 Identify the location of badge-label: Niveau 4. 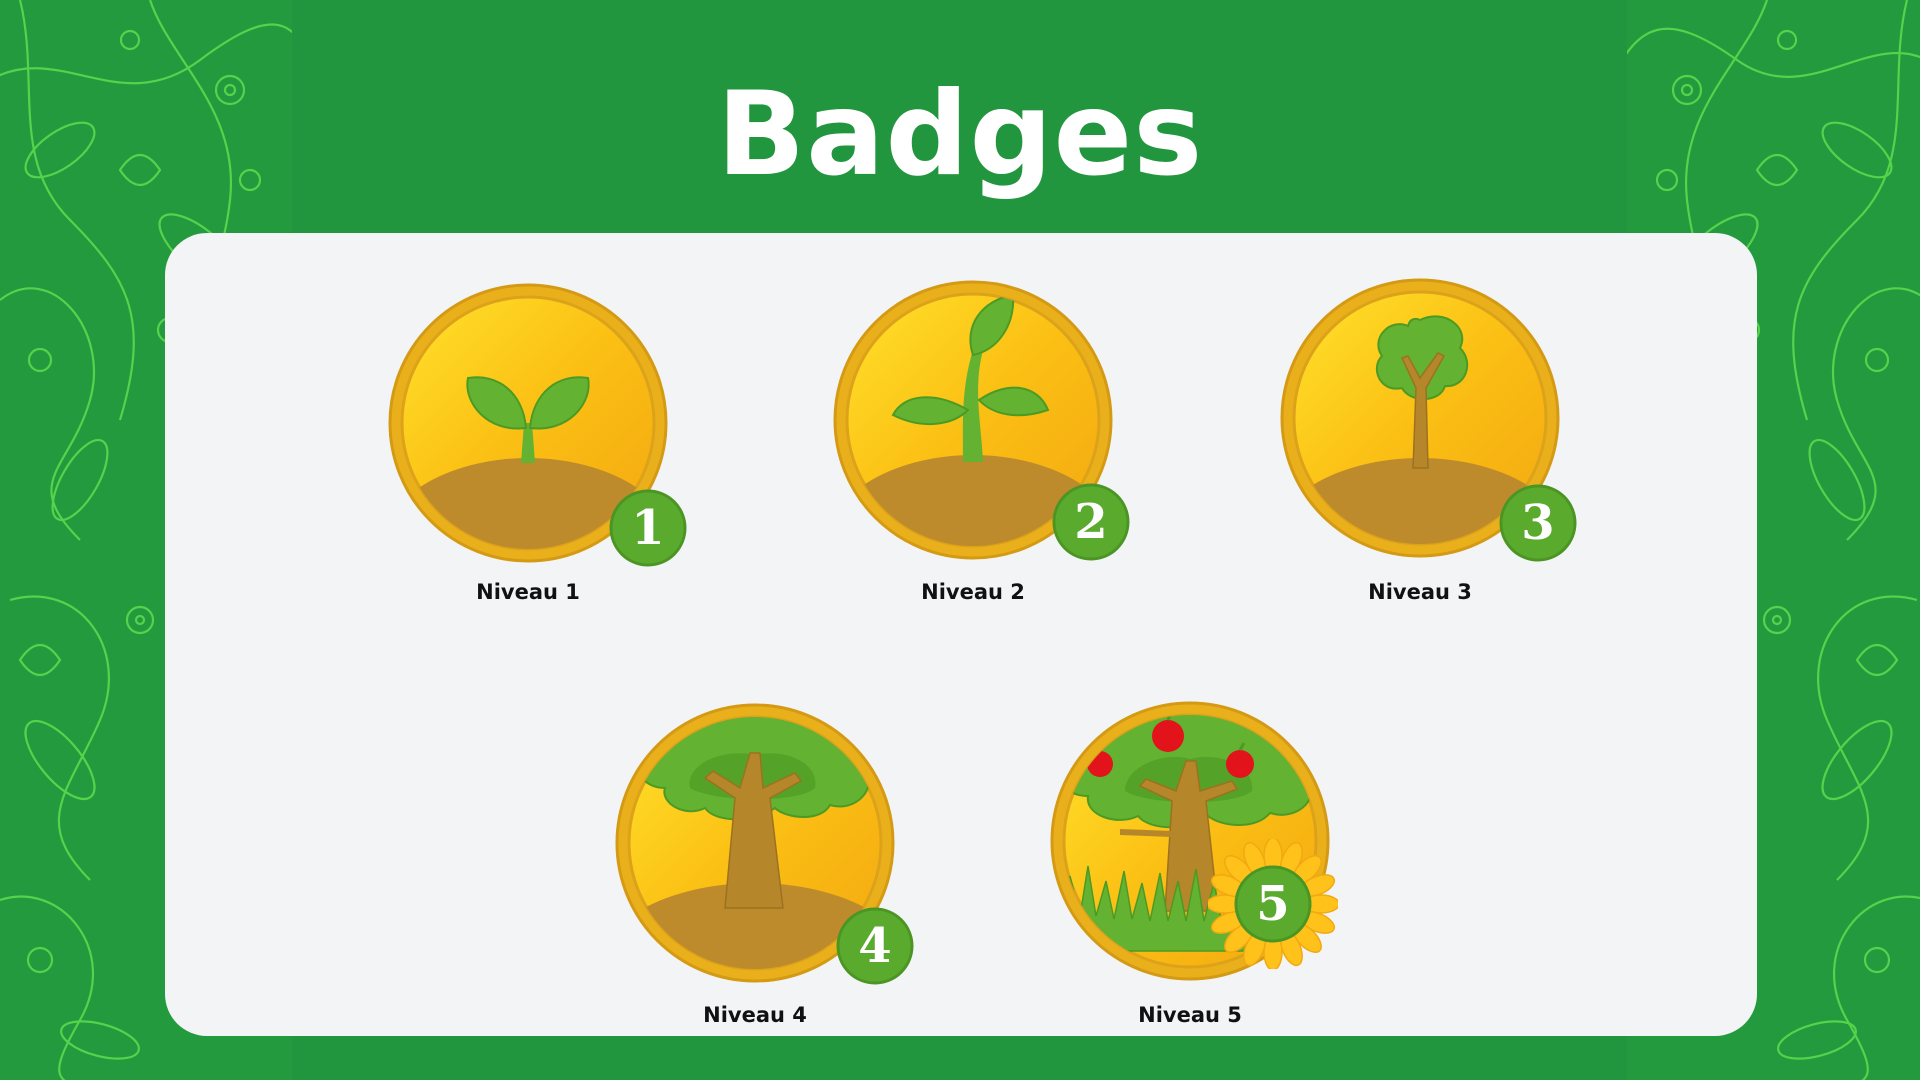
(755, 1015).